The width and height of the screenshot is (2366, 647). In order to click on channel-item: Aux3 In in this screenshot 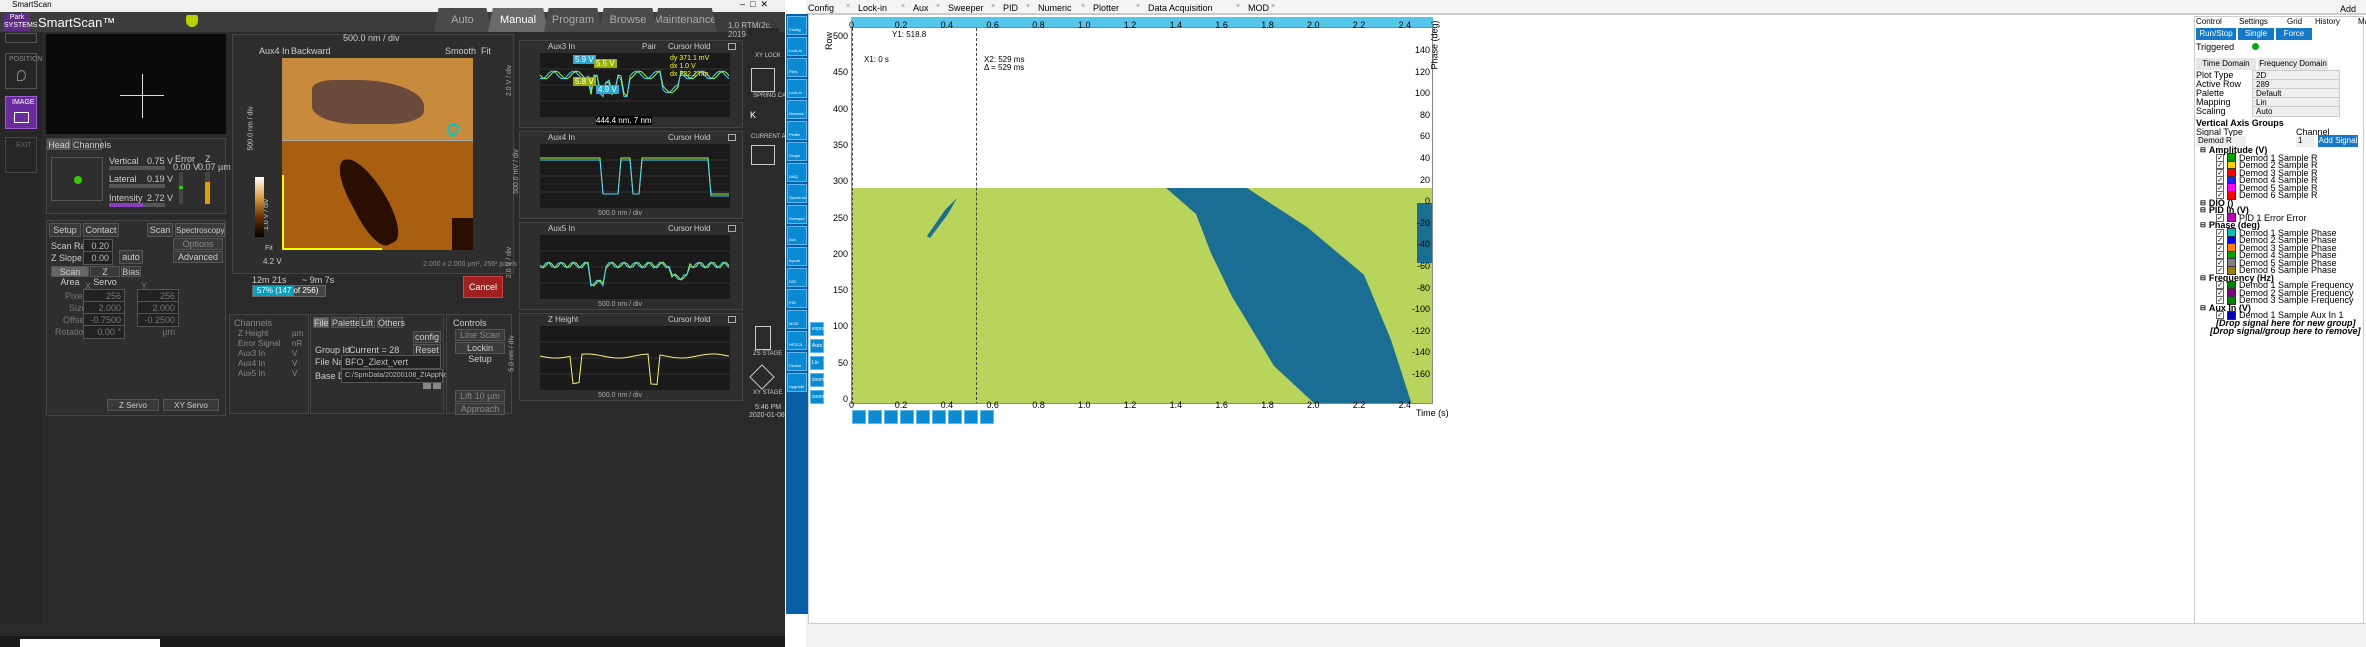, I will do `click(251, 353)`.